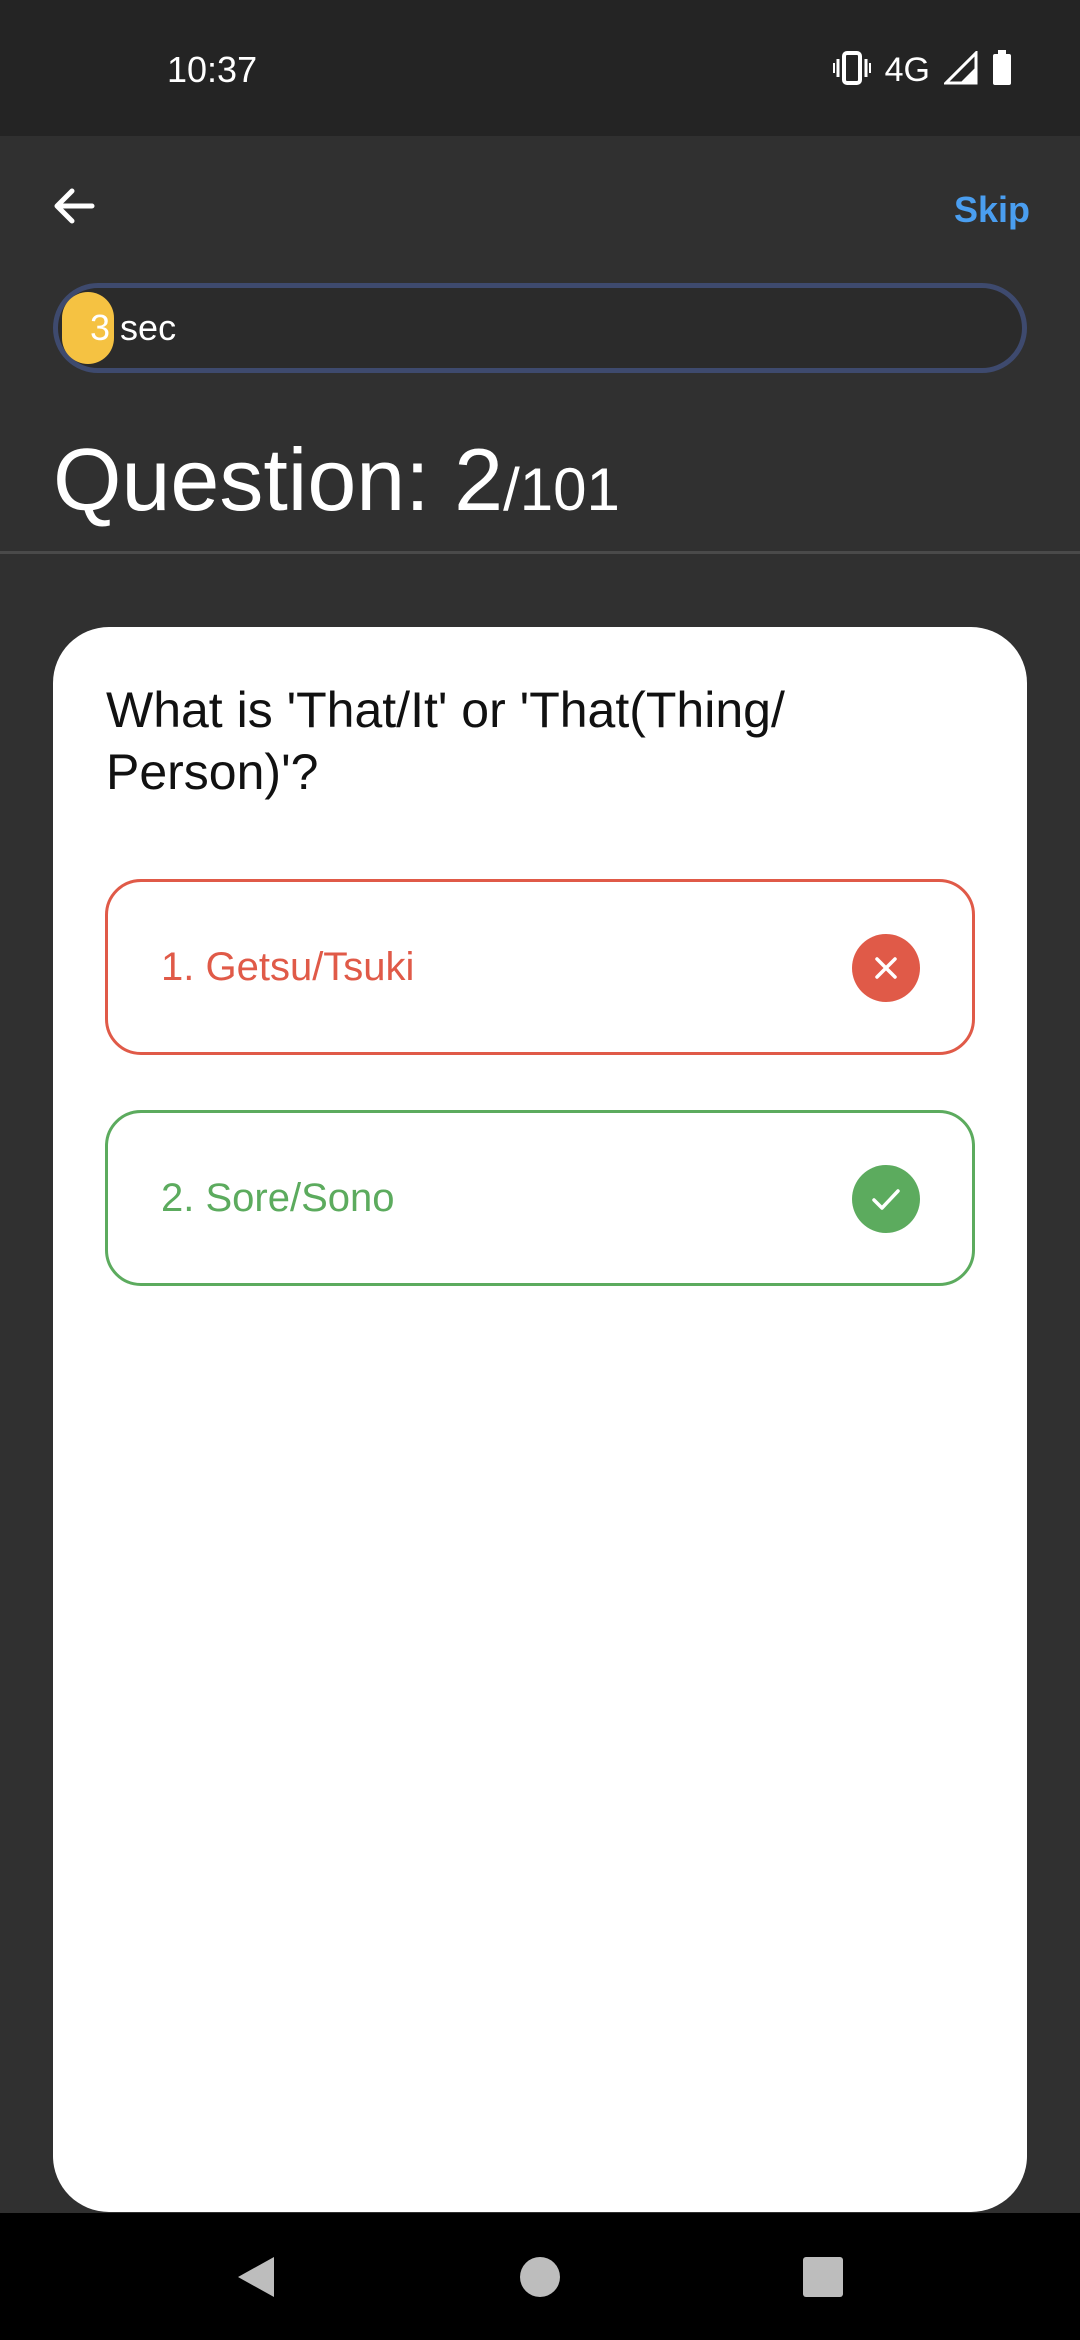  I want to click on divider, so click(540, 552).